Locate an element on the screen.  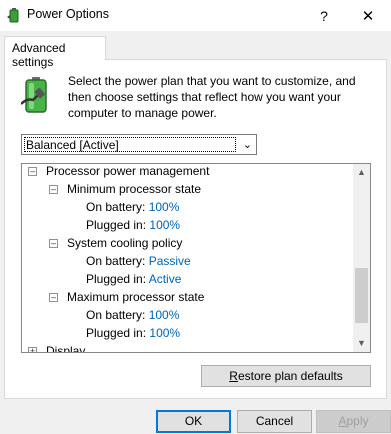
cancel-button: Cancel is located at coordinates (274, 421).